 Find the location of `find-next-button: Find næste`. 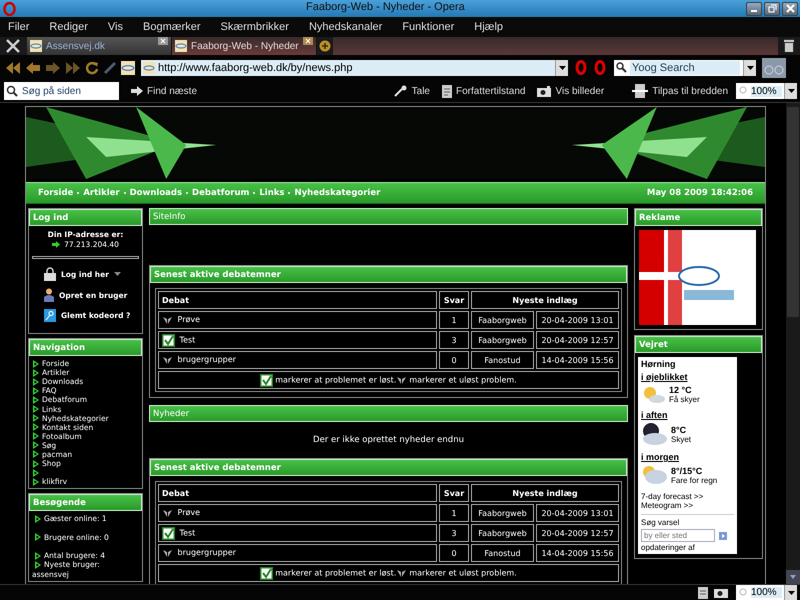

find-next-button: Find næste is located at coordinates (164, 91).